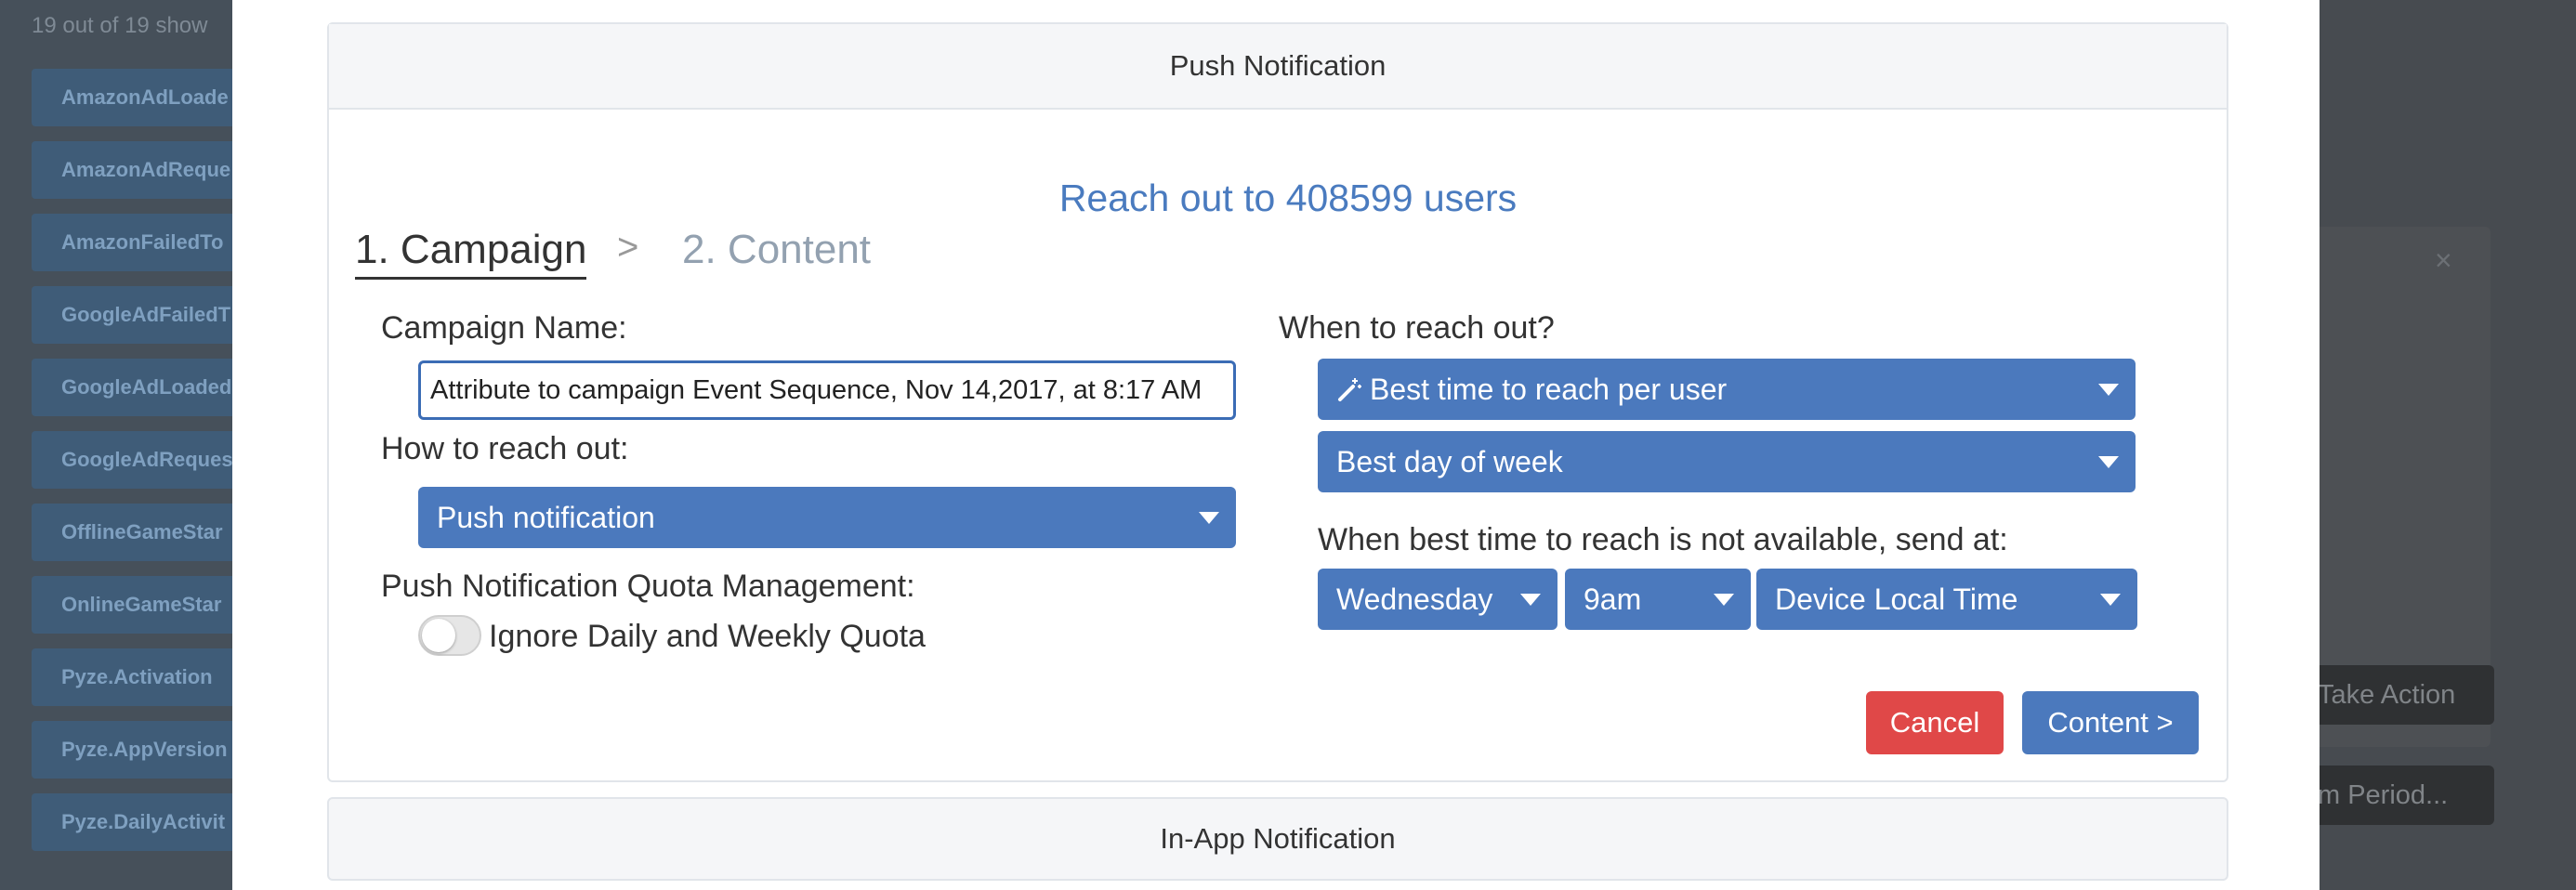 This screenshot has width=2576, height=890. What do you see at coordinates (776, 250) in the screenshot?
I see `tab-content: 2. Content` at bounding box center [776, 250].